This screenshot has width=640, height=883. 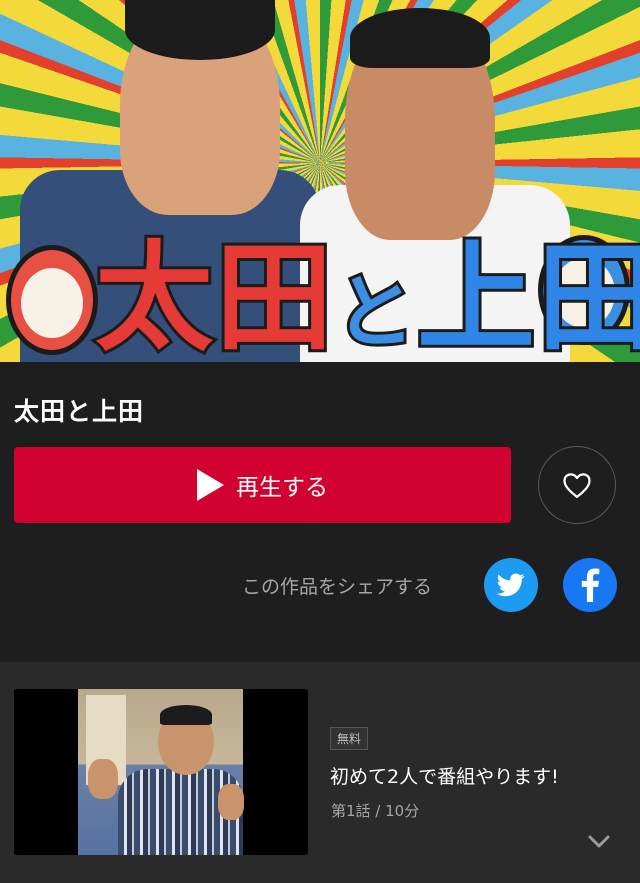 What do you see at coordinates (587, 295) in the screenshot?
I see `logo-char-5: 田` at bounding box center [587, 295].